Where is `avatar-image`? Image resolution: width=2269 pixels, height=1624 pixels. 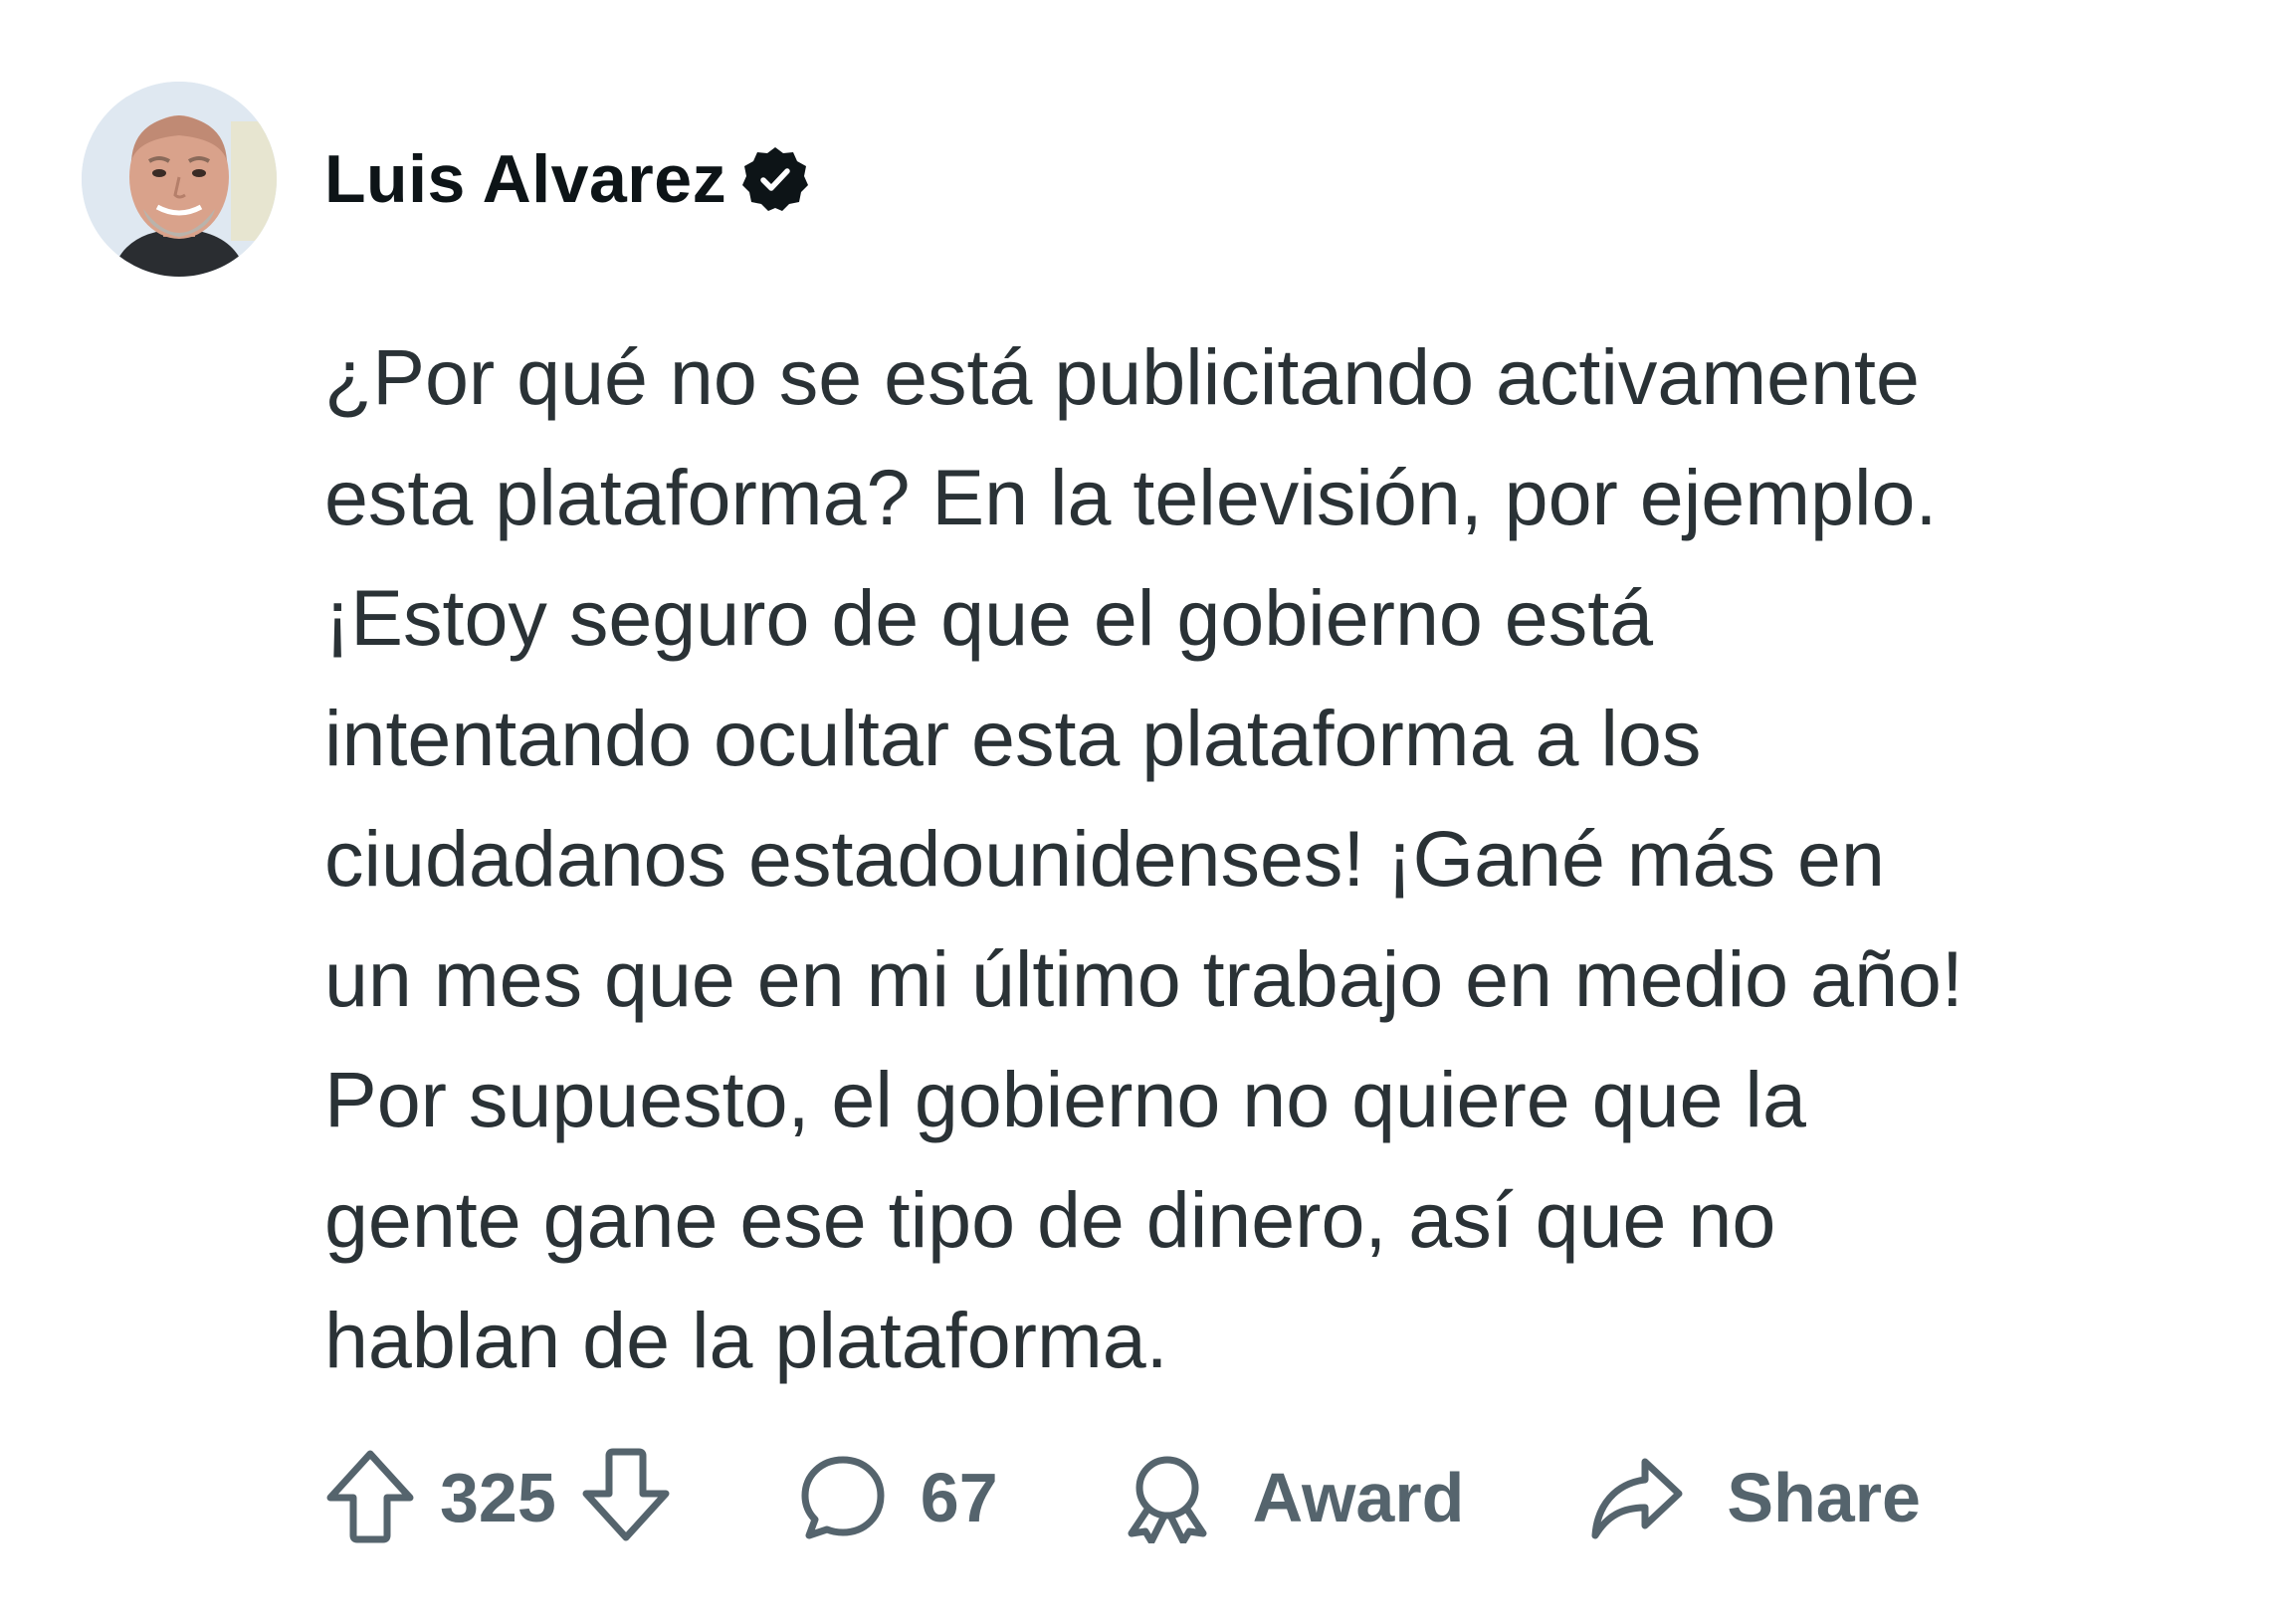 avatar-image is located at coordinates (179, 180).